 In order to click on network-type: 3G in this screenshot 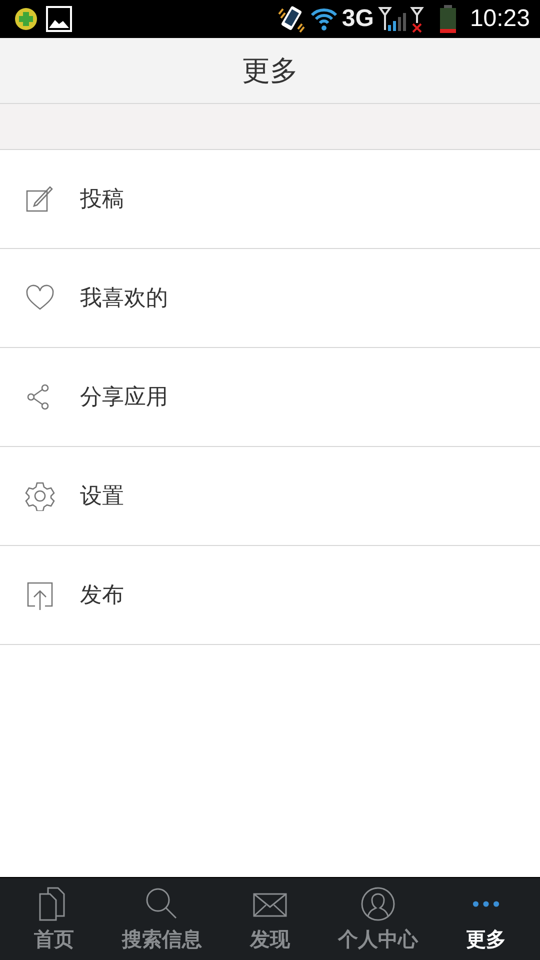, I will do `click(358, 19)`.